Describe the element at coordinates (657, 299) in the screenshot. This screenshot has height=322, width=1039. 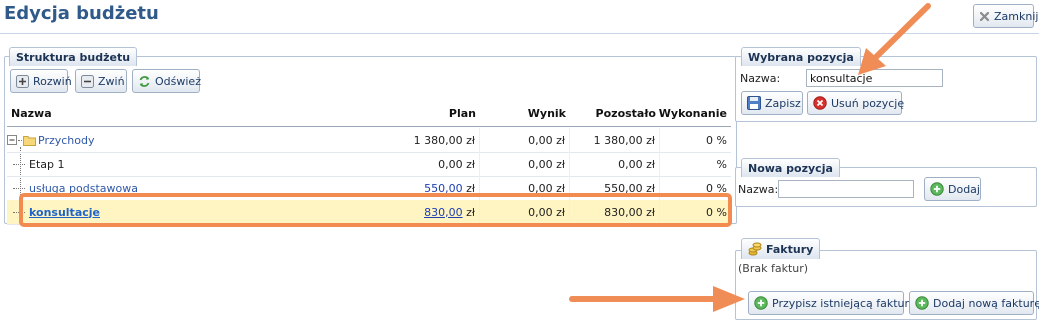
I see `arrow-annotation-assign-invoice` at that location.